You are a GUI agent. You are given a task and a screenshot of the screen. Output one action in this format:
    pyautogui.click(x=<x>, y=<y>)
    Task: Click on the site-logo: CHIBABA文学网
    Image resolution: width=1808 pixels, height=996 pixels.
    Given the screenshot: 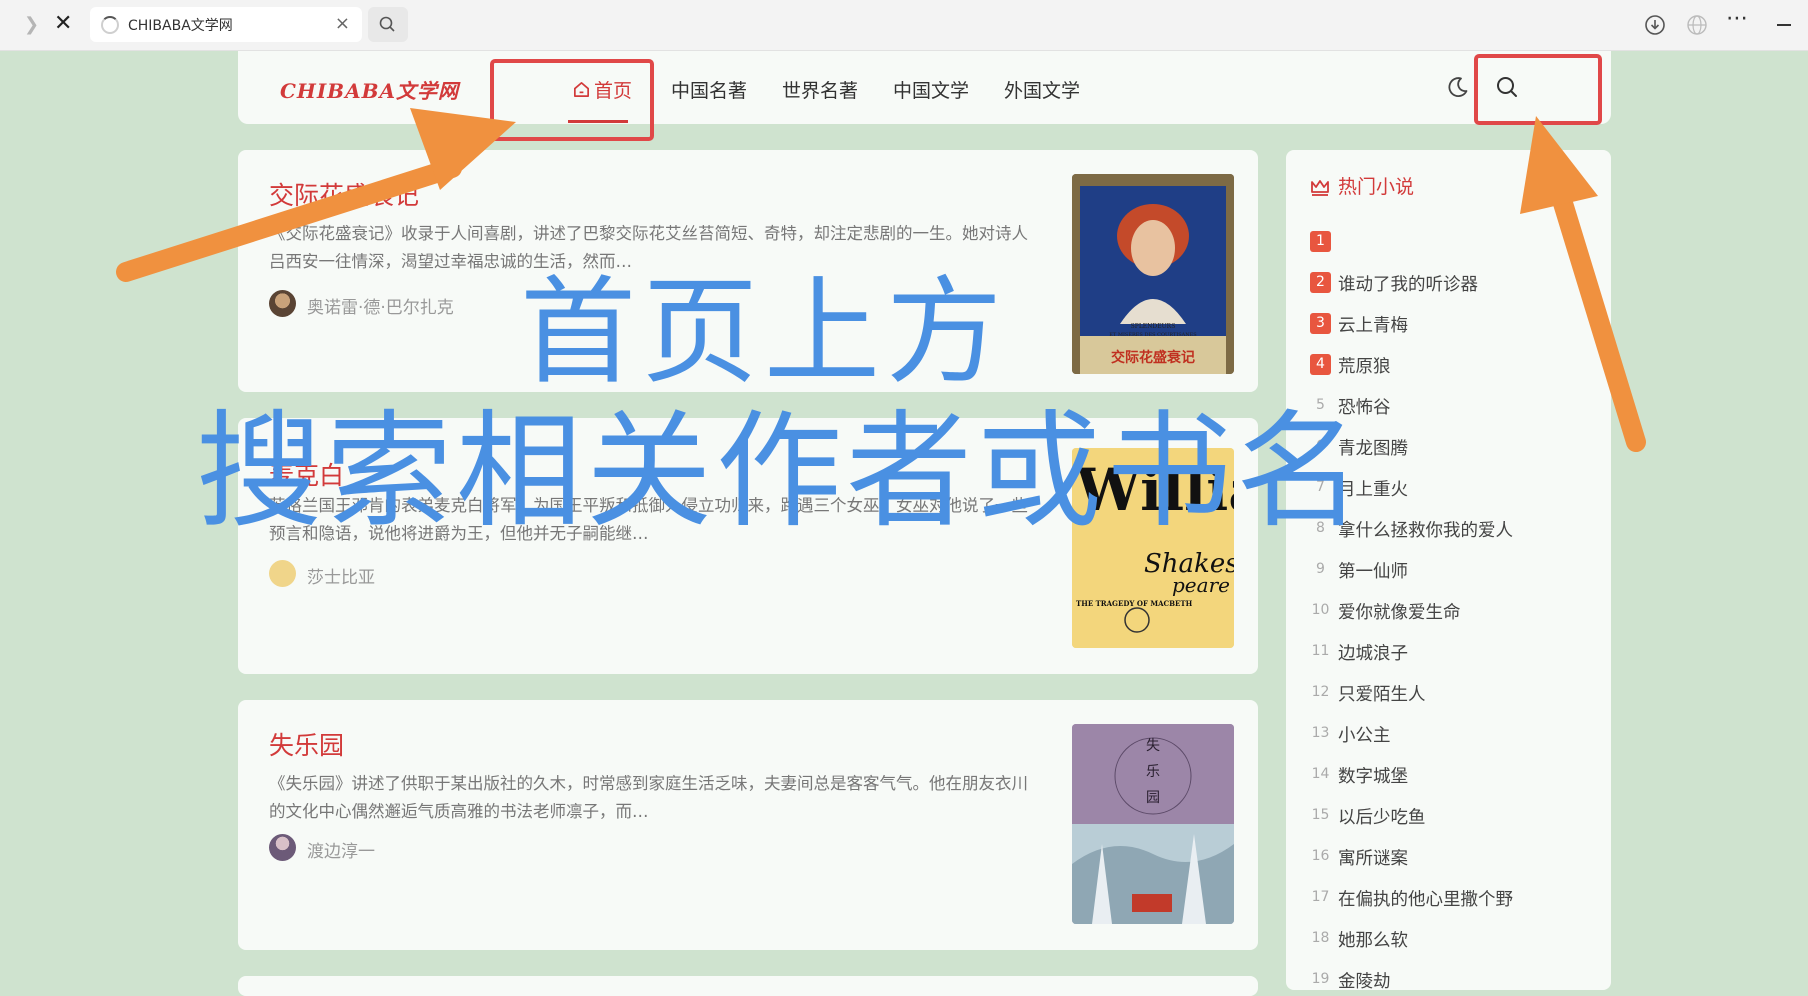 What is the action you would take?
    pyautogui.click(x=369, y=89)
    